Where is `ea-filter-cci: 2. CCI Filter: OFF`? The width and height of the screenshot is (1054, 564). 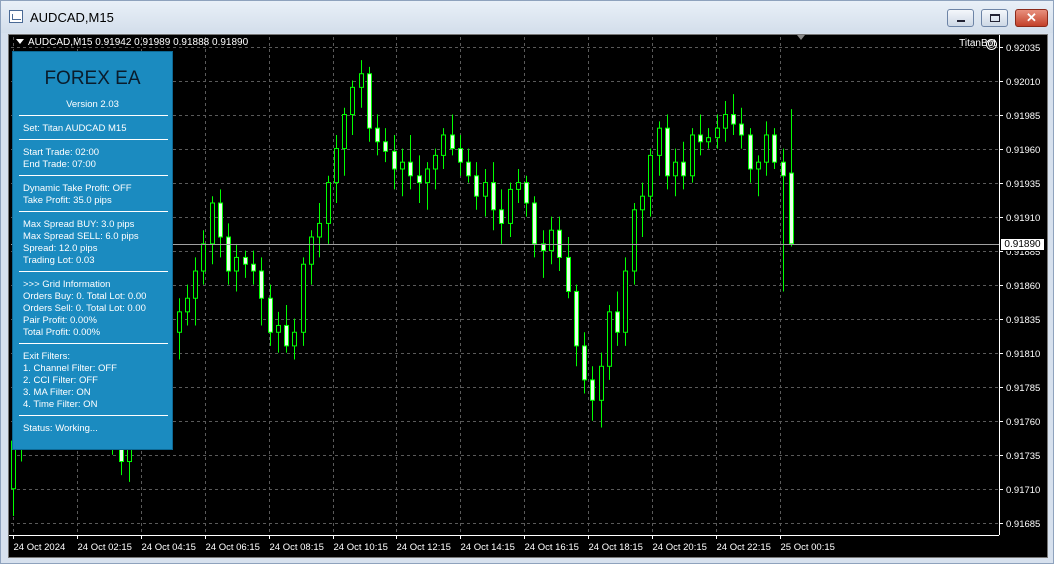
ea-filter-cci: 2. CCI Filter: OFF is located at coordinates (60, 380).